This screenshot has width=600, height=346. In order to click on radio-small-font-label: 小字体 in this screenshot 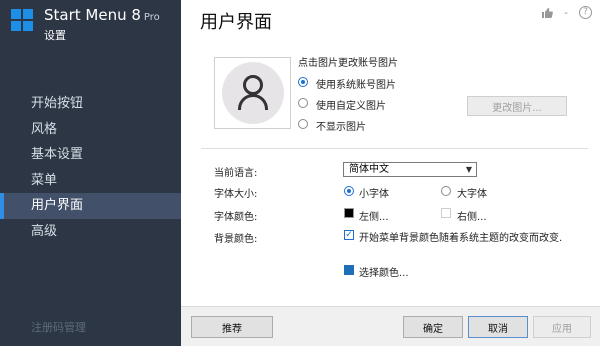, I will do `click(374, 194)`.